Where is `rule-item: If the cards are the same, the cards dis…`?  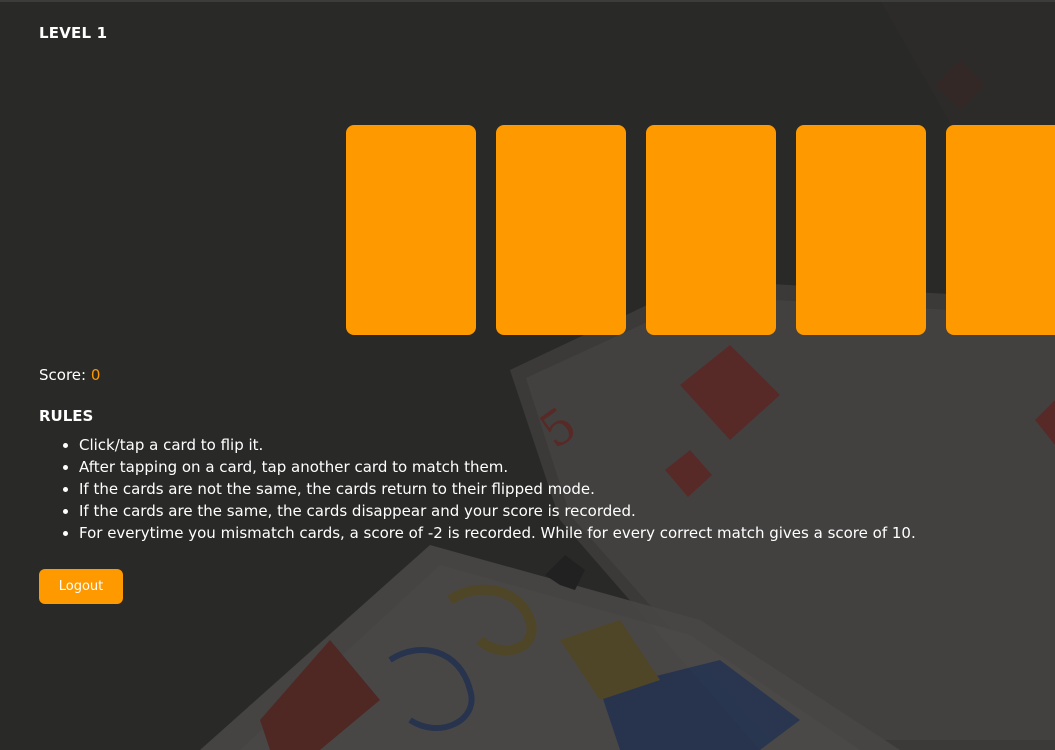 rule-item: If the cards are the same, the cards dis… is located at coordinates (529, 511).